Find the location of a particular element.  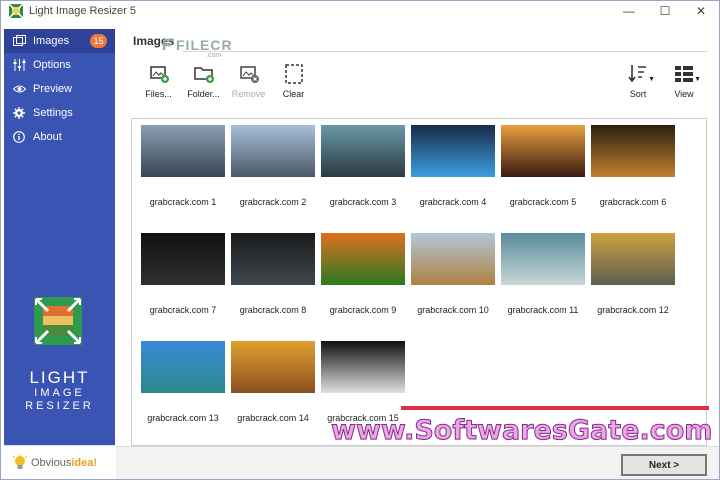

obviousidea-brand: Obviousidea! is located at coordinates (59, 462).